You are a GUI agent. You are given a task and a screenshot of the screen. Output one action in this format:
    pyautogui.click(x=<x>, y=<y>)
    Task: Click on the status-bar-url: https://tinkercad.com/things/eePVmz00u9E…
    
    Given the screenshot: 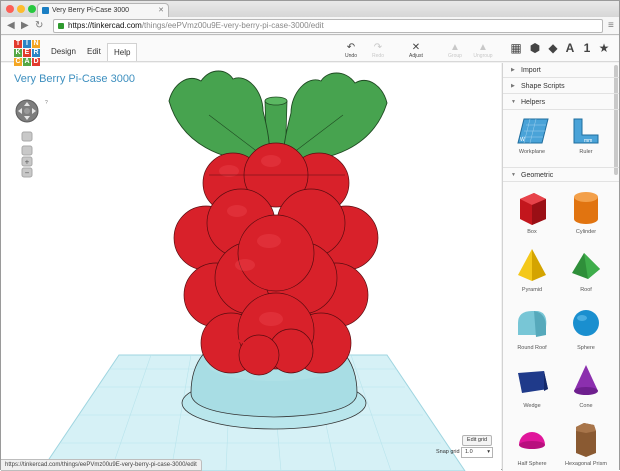 What is the action you would take?
    pyautogui.click(x=101, y=465)
    